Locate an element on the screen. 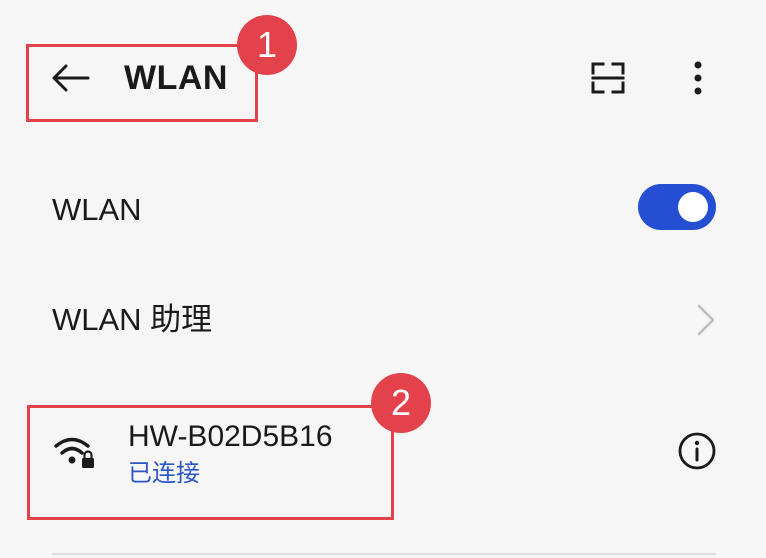  more-options-button is located at coordinates (698, 78).